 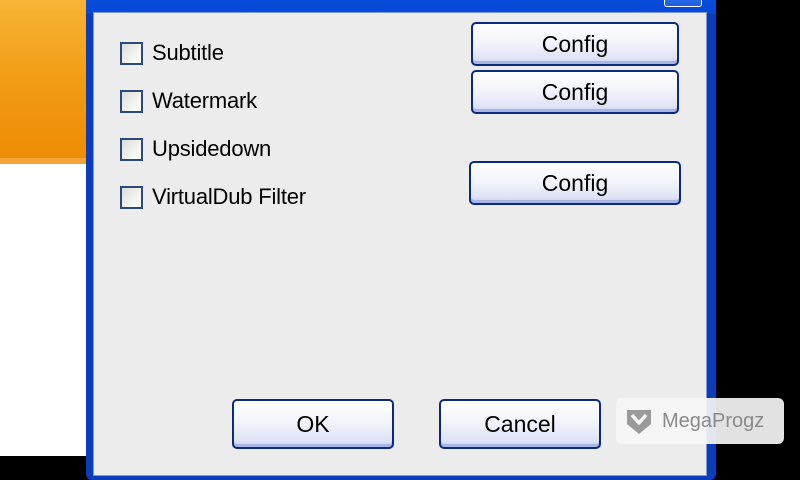 I want to click on watermark-label: Watermark, so click(x=204, y=100).